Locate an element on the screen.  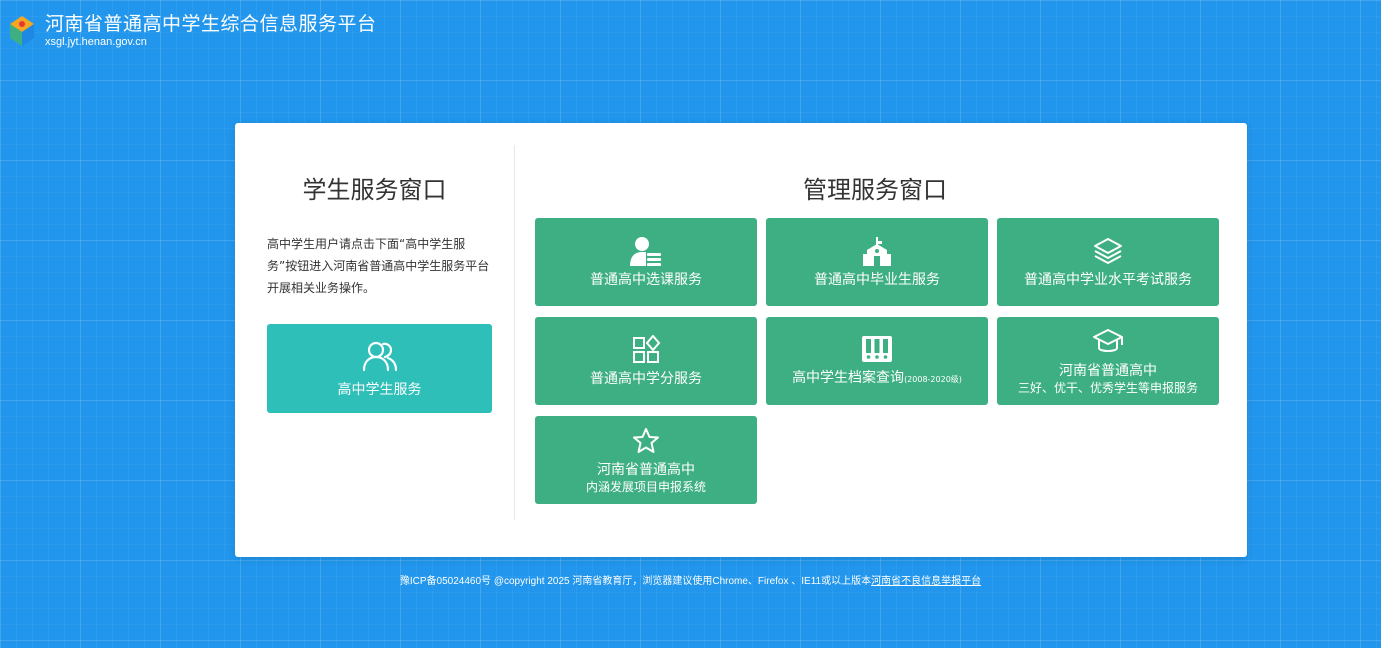
users-icon is located at coordinates (380, 356).